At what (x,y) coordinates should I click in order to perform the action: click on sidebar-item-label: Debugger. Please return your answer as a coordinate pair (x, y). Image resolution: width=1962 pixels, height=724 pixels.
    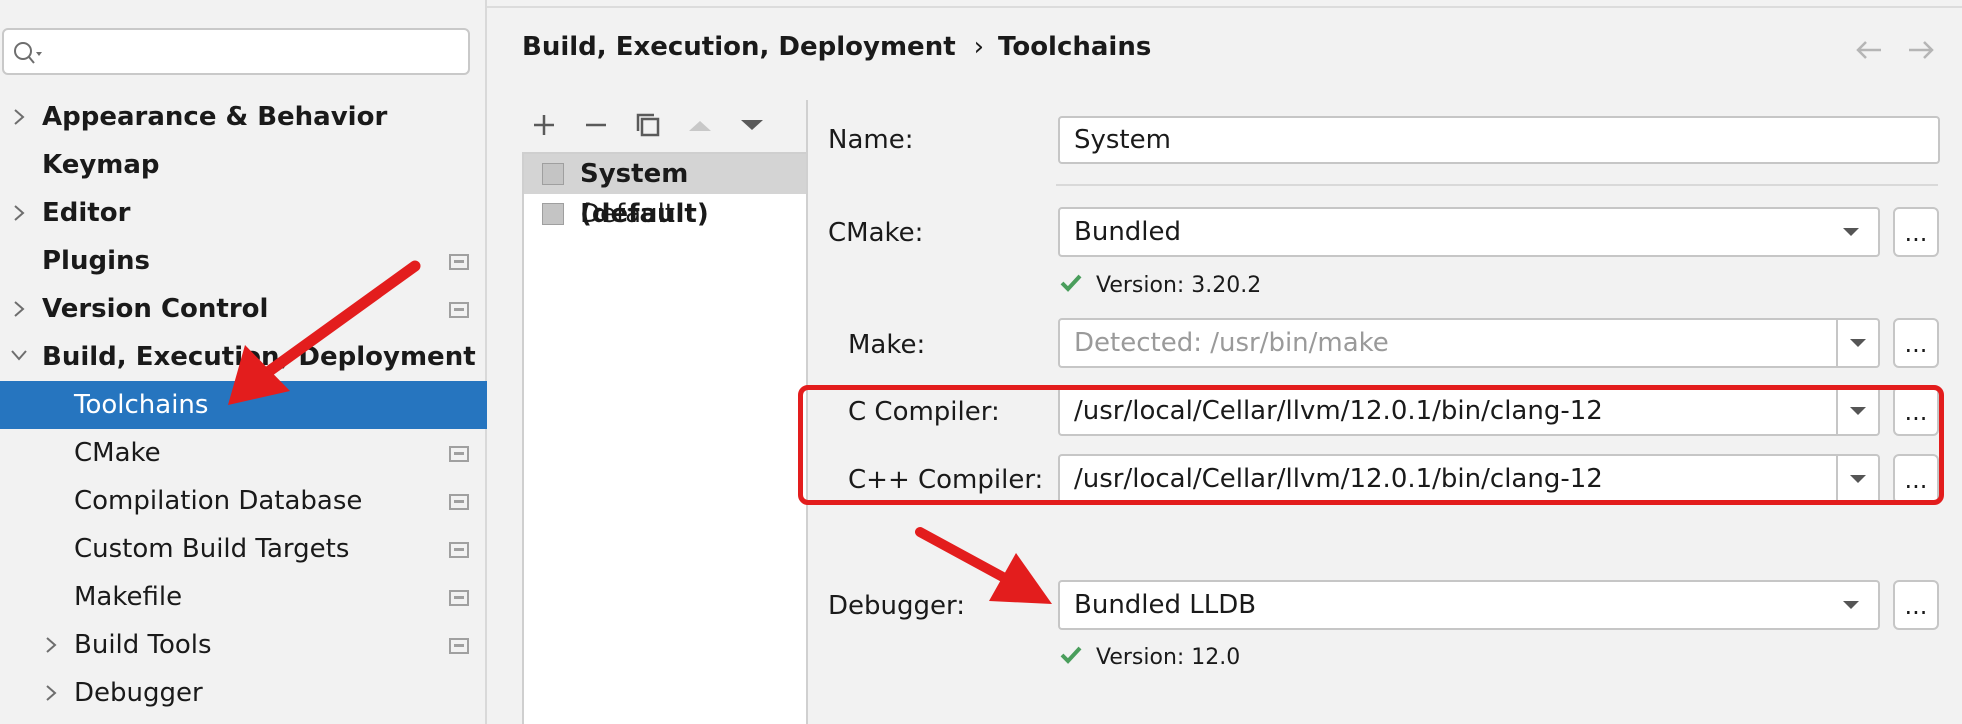
    Looking at the image, I should click on (138, 693).